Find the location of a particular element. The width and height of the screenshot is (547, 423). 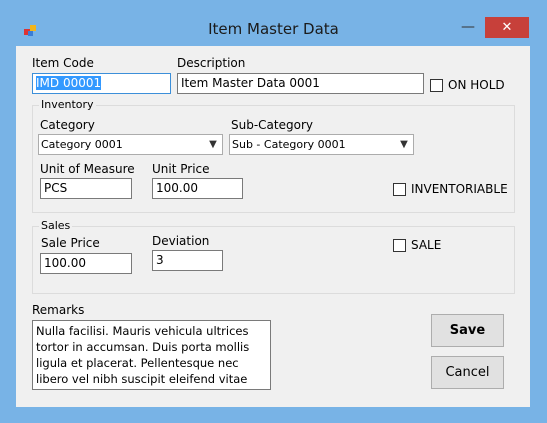

description-field: Item Master Data 0001 is located at coordinates (300, 83).